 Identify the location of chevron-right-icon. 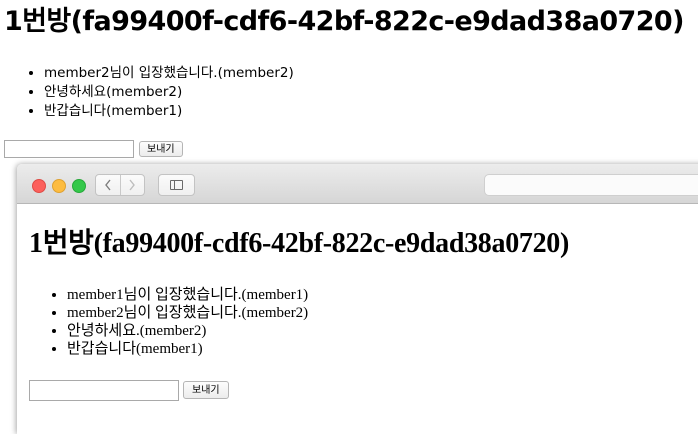
(132, 185).